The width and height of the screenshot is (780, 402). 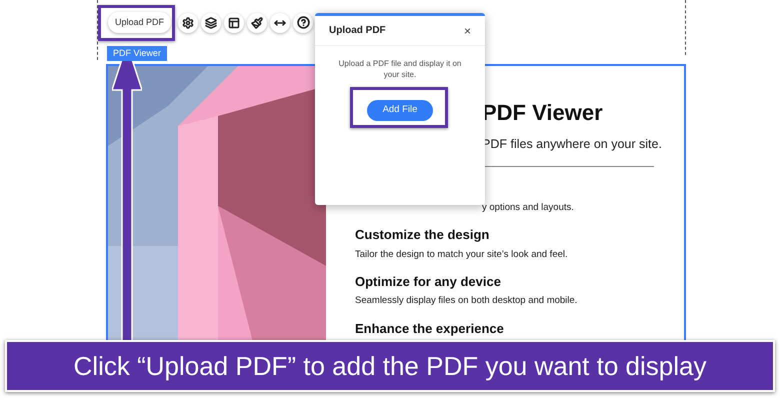 I want to click on feature-heading: Enhance the experience, so click(x=430, y=329).